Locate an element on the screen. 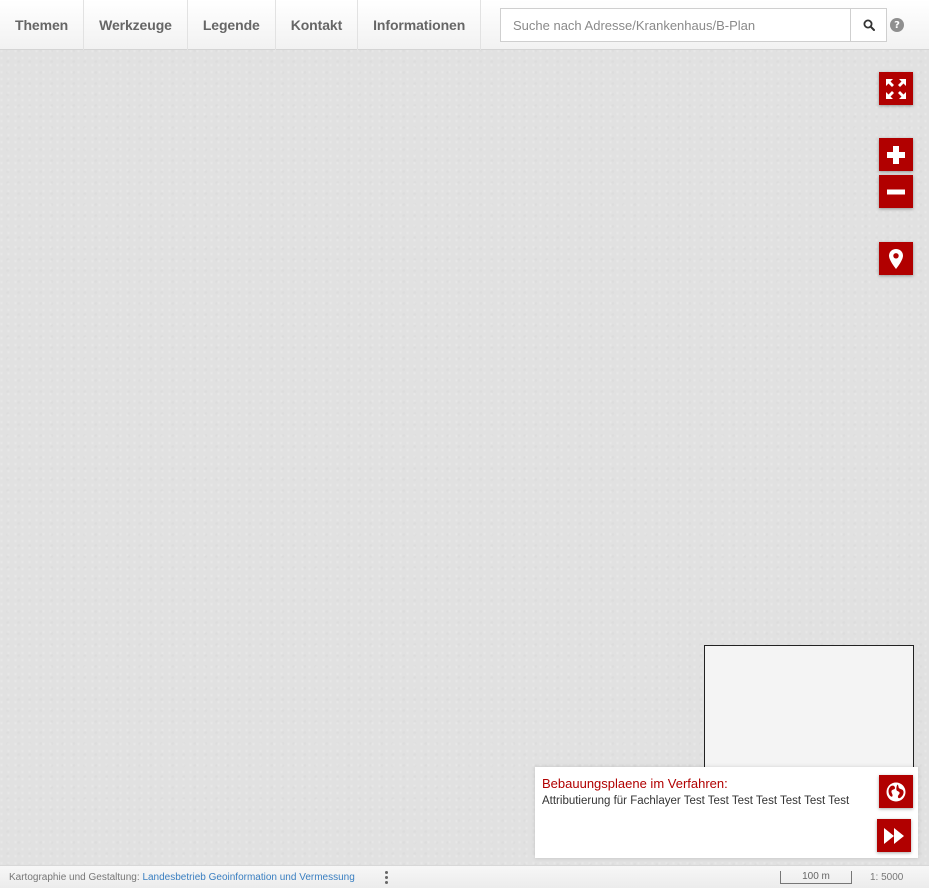 The image size is (929, 888). map-marker-icon is located at coordinates (896, 258).